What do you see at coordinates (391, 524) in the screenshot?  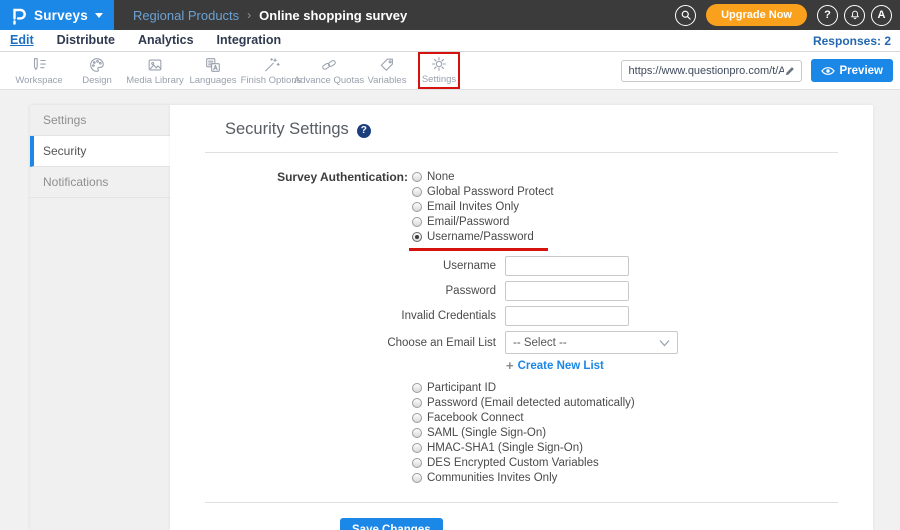 I see `save-changes-button: Save Changes` at bounding box center [391, 524].